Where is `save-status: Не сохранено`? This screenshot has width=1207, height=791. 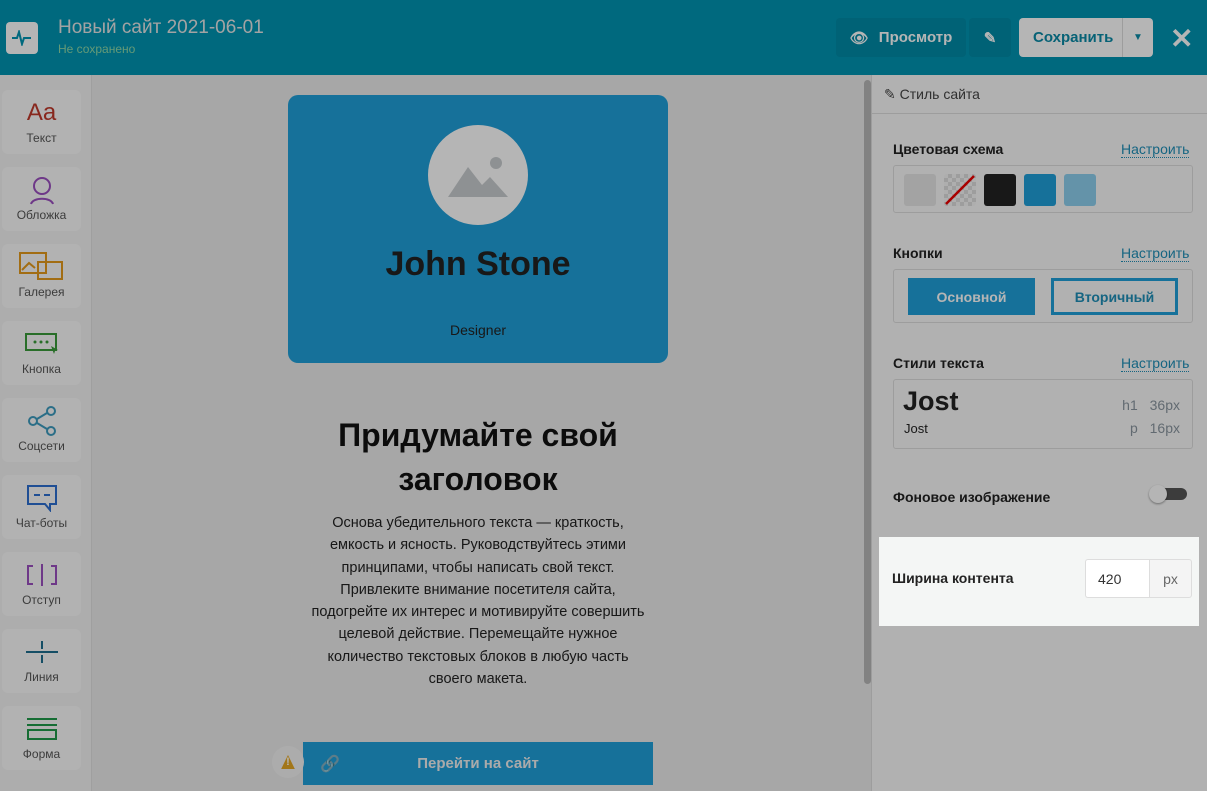 save-status: Не сохранено is located at coordinates (97, 49).